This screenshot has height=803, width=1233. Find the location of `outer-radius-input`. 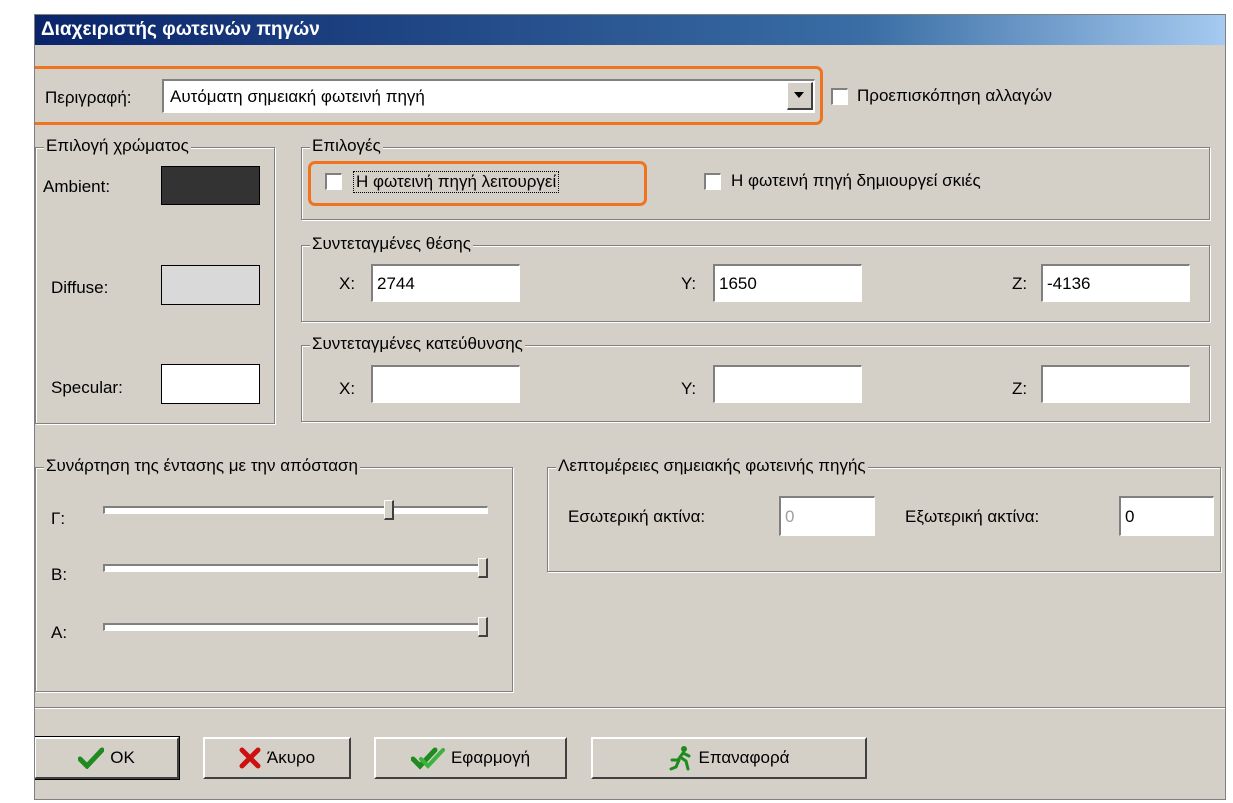

outer-radius-input is located at coordinates (1166, 516).